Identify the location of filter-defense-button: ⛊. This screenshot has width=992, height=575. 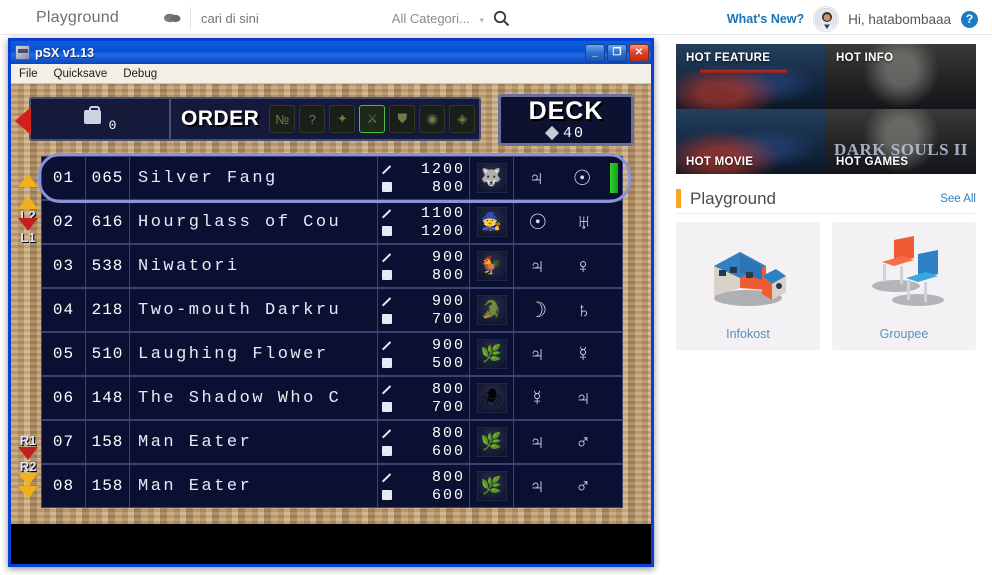
(402, 119).